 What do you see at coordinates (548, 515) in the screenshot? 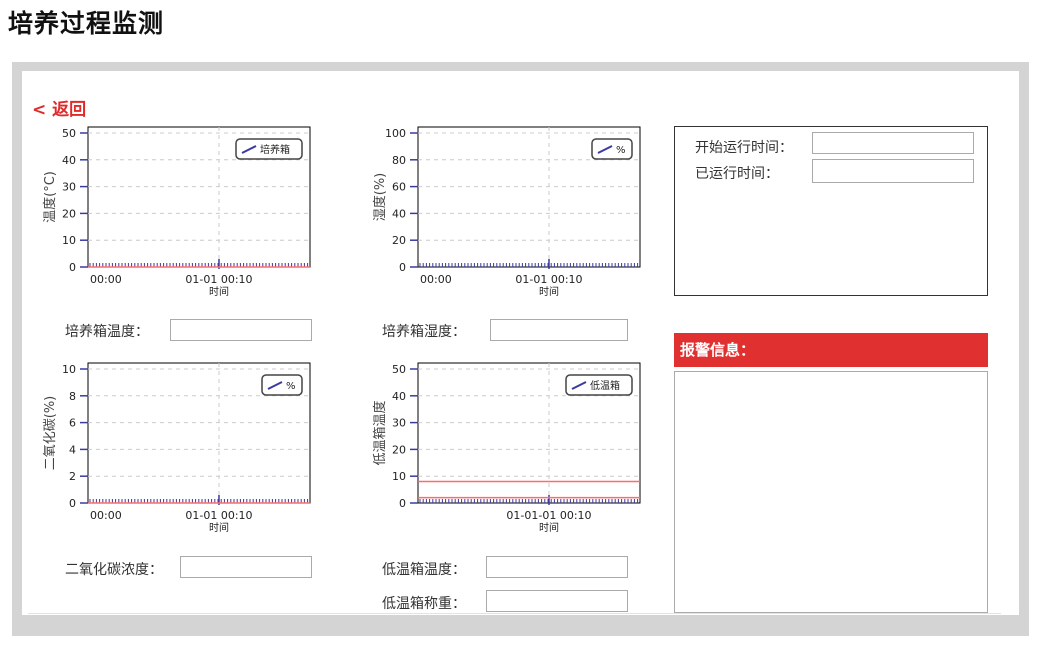
I see `x-tick-label: 01-01-01 00:10` at bounding box center [548, 515].